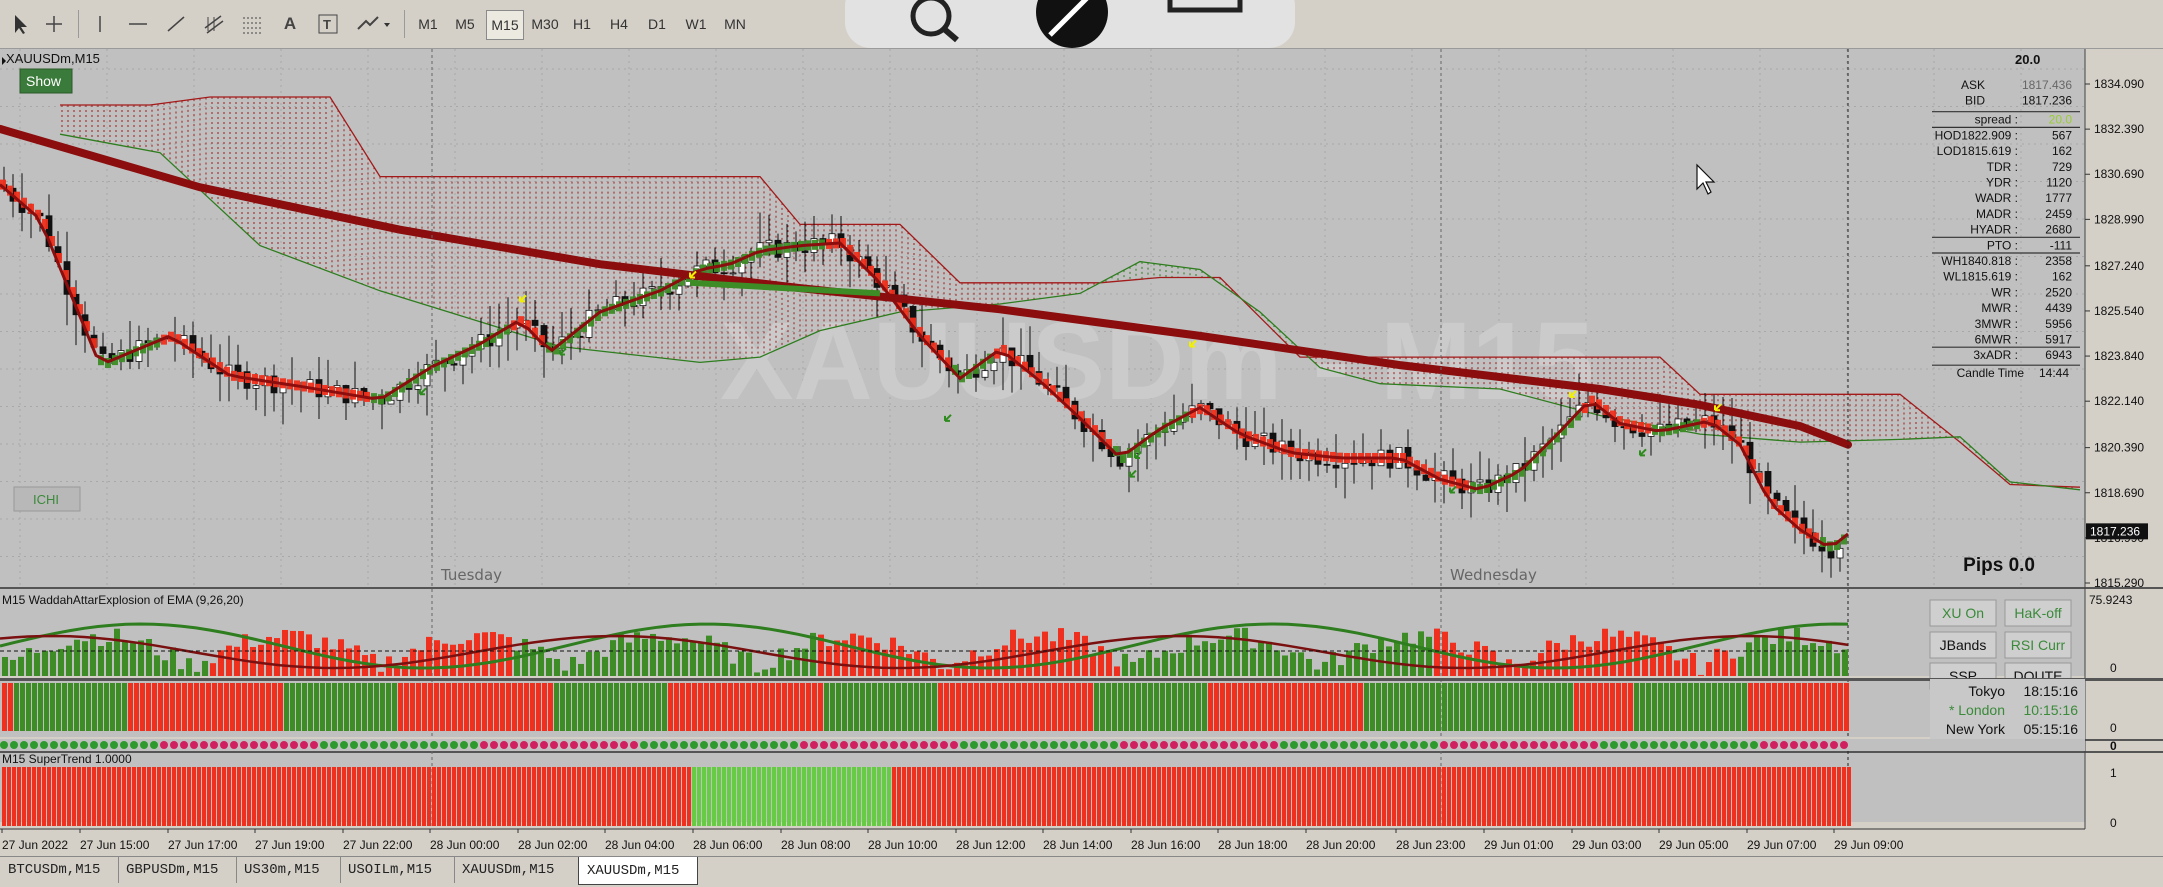  What do you see at coordinates (465, 24) in the screenshot?
I see `timeframe-m5-button: M5` at bounding box center [465, 24].